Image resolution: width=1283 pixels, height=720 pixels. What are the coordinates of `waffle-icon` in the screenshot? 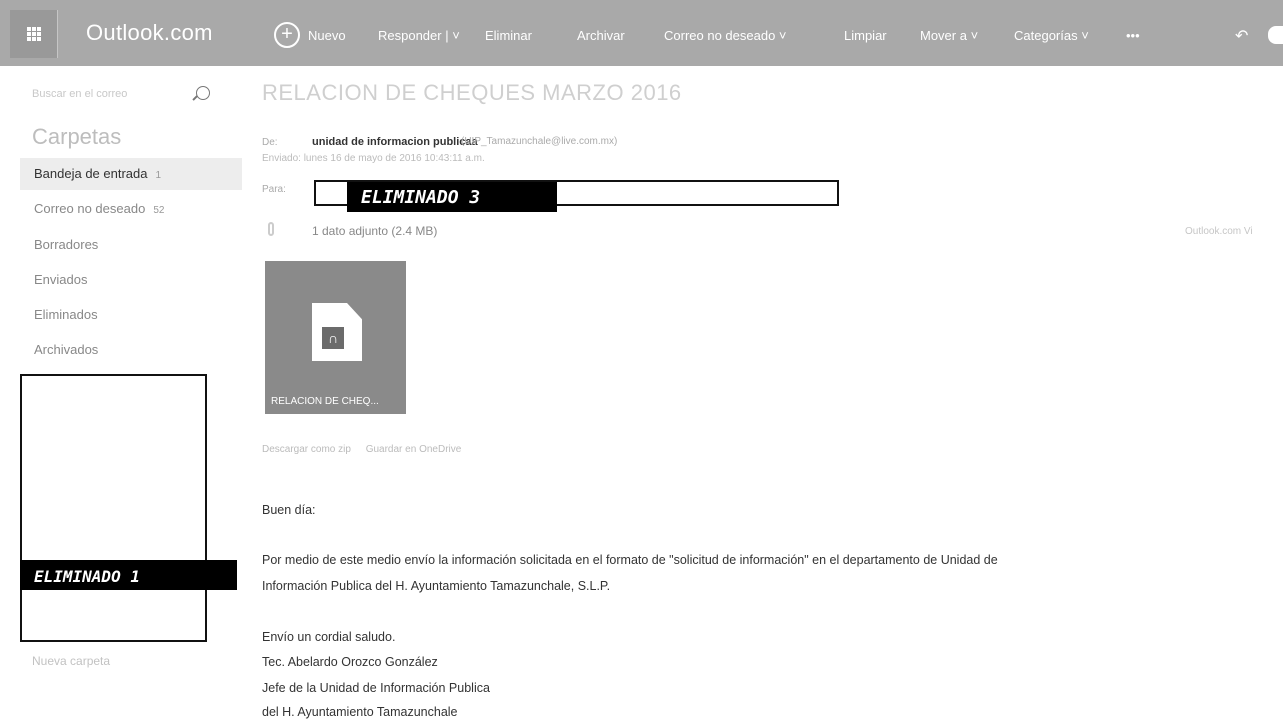 It's located at (33, 34).